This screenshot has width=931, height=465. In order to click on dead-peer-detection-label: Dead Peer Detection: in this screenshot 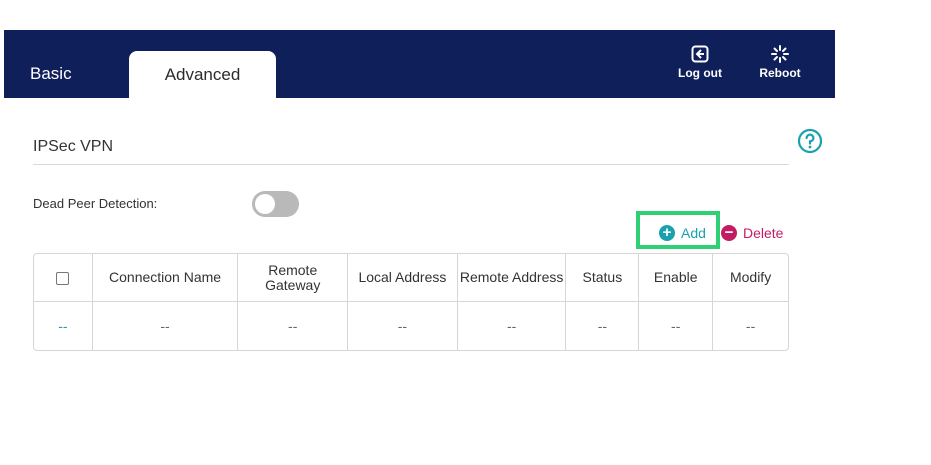, I will do `click(95, 203)`.